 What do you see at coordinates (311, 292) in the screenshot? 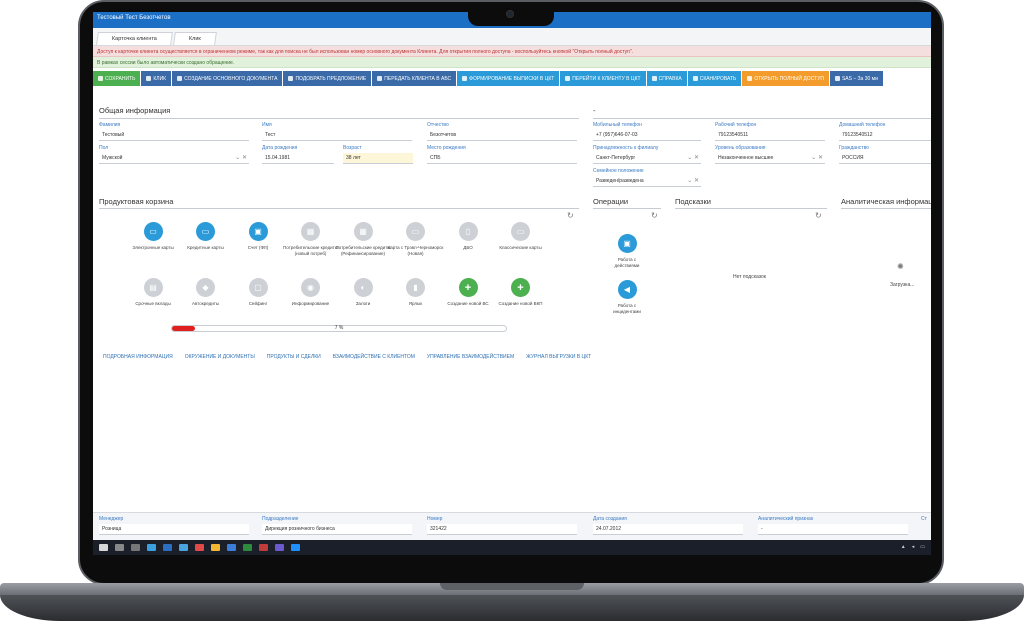
I see `product-tile: ◉ Информирование` at bounding box center [311, 292].